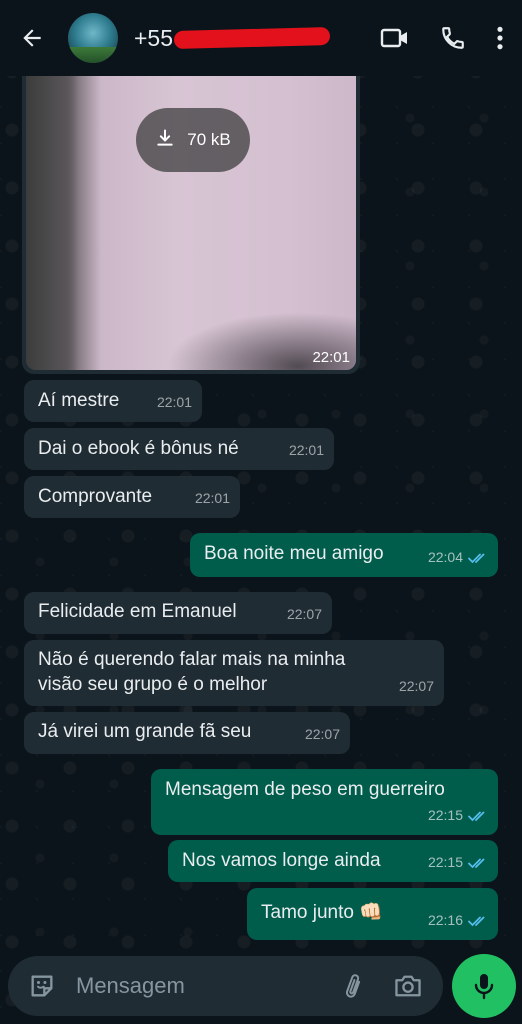  Describe the element at coordinates (209, 139) in the screenshot. I see `download-size: 70 kB` at that location.